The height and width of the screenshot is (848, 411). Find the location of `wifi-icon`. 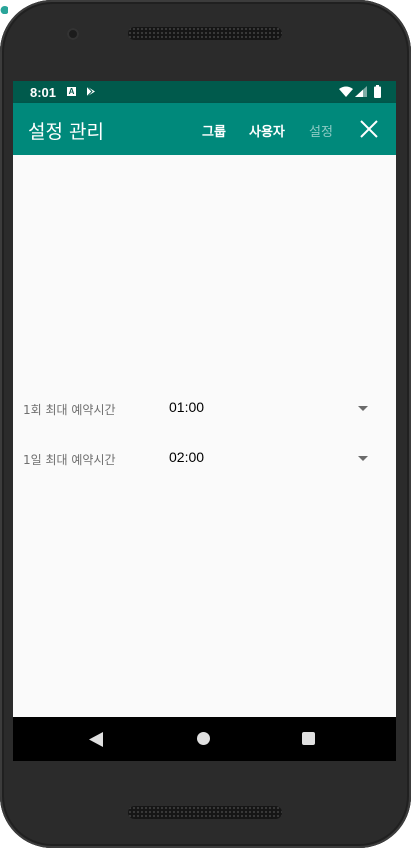

wifi-icon is located at coordinates (346, 91).